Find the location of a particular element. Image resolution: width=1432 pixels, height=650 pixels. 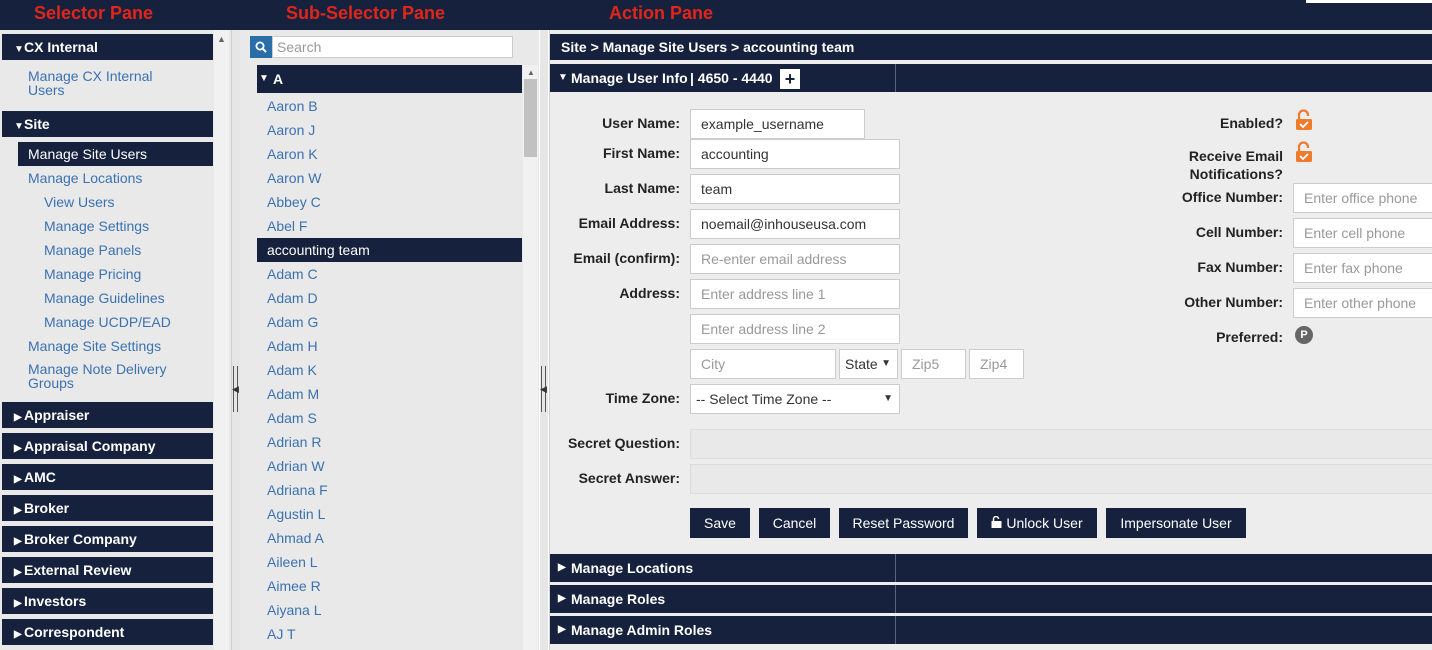

selector-item: Manage Pricing is located at coordinates (107, 274).